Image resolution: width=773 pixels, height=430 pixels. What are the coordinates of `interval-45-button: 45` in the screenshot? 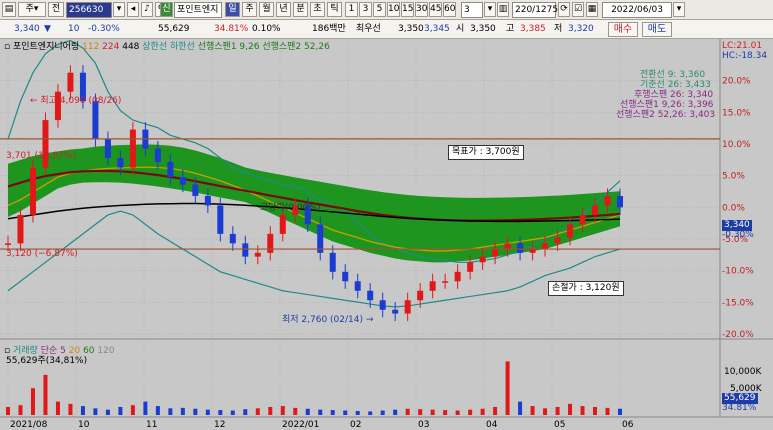 It's located at (435, 9).